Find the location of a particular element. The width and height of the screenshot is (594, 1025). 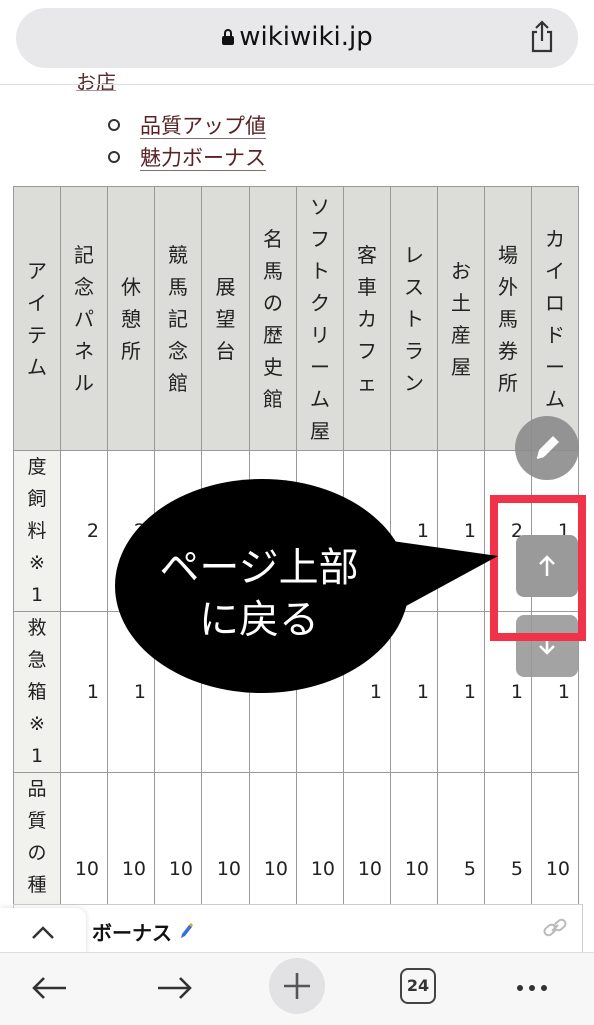

table-header: レストラン is located at coordinates (414, 318).